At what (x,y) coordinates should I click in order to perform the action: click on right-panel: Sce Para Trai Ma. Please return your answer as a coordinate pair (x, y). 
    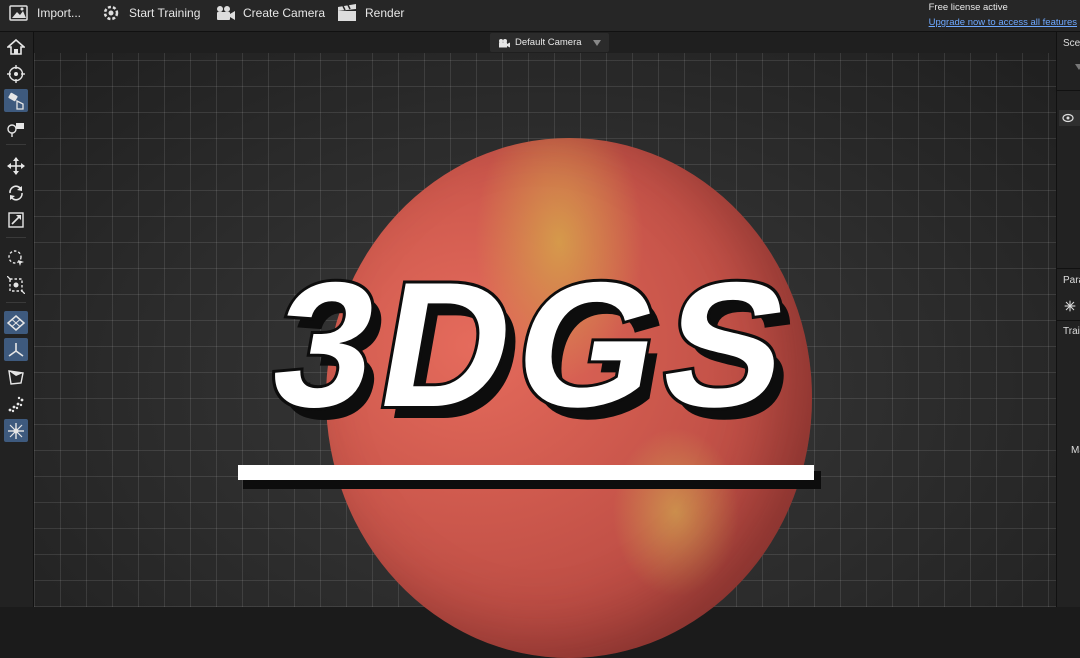
    Looking at the image, I should click on (1068, 319).